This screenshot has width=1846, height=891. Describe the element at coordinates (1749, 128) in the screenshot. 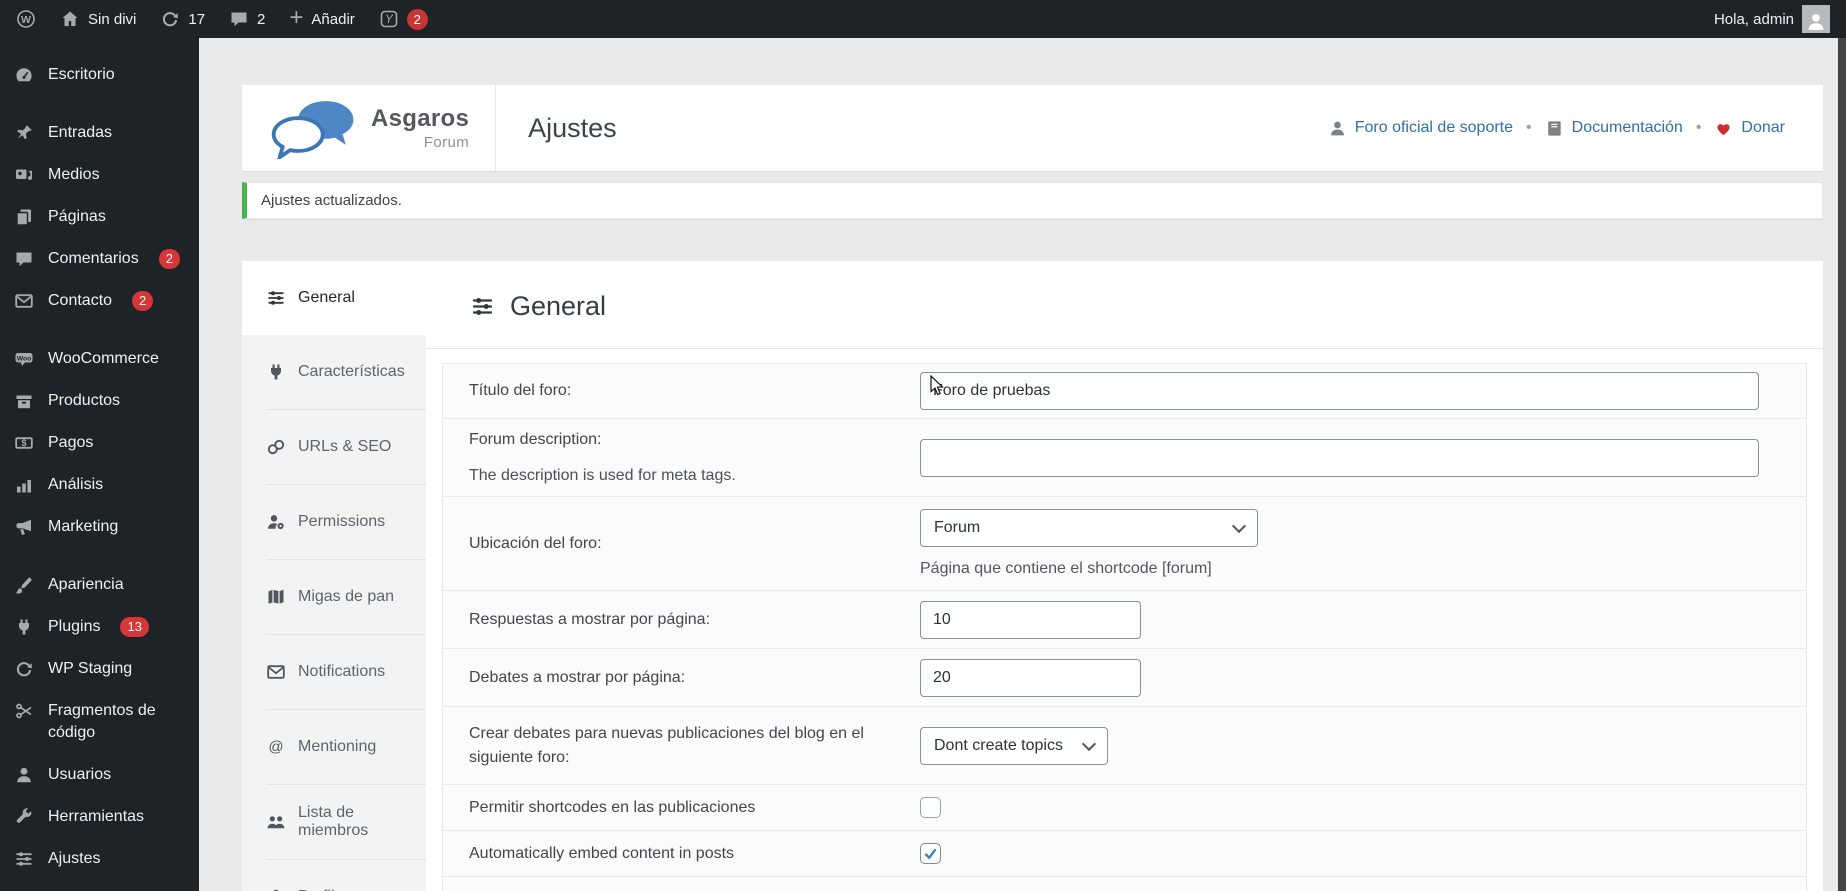

I see `donate-link: Donar` at that location.